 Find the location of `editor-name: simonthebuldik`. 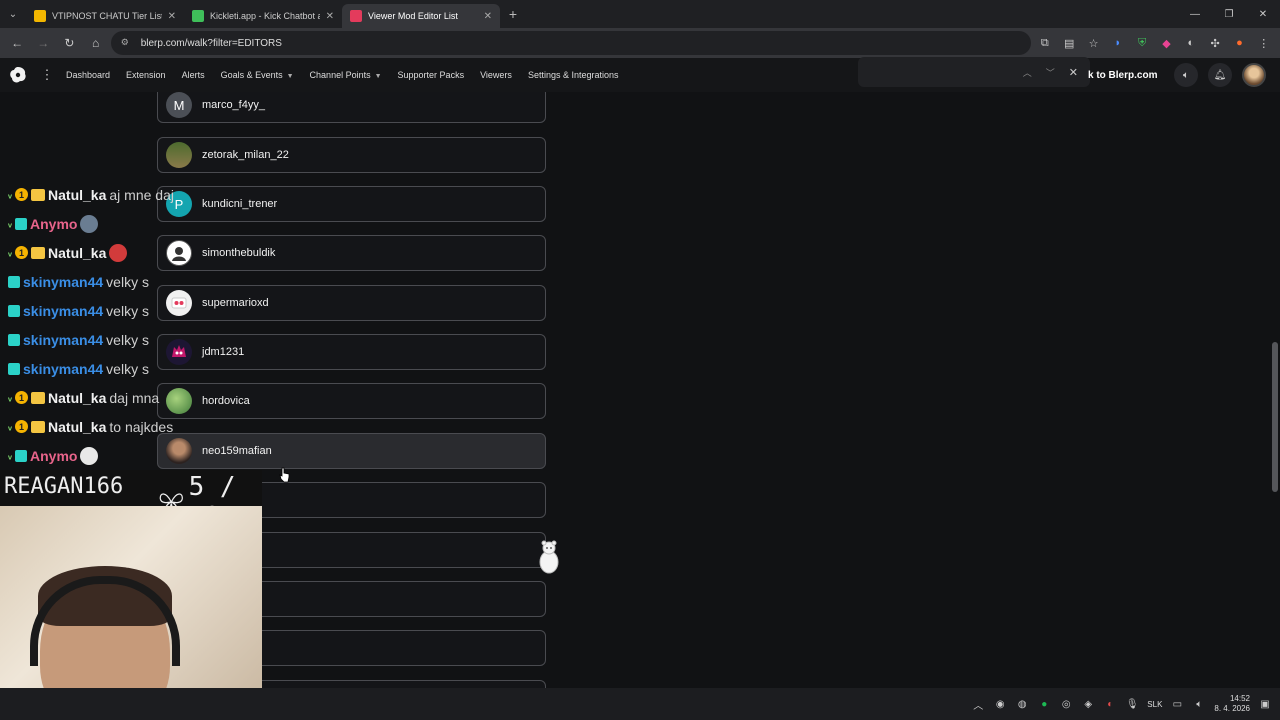

editor-name: simonthebuldik is located at coordinates (239, 253).